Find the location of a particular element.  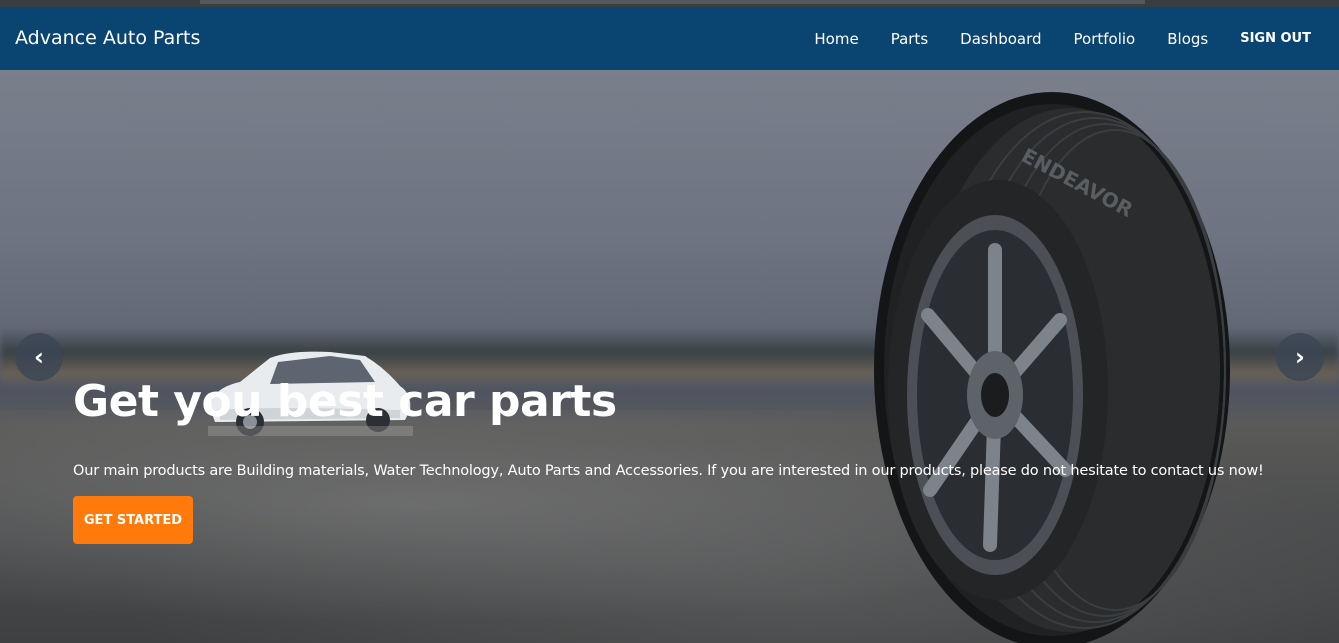

carousel-next-button: › is located at coordinates (1300, 357).